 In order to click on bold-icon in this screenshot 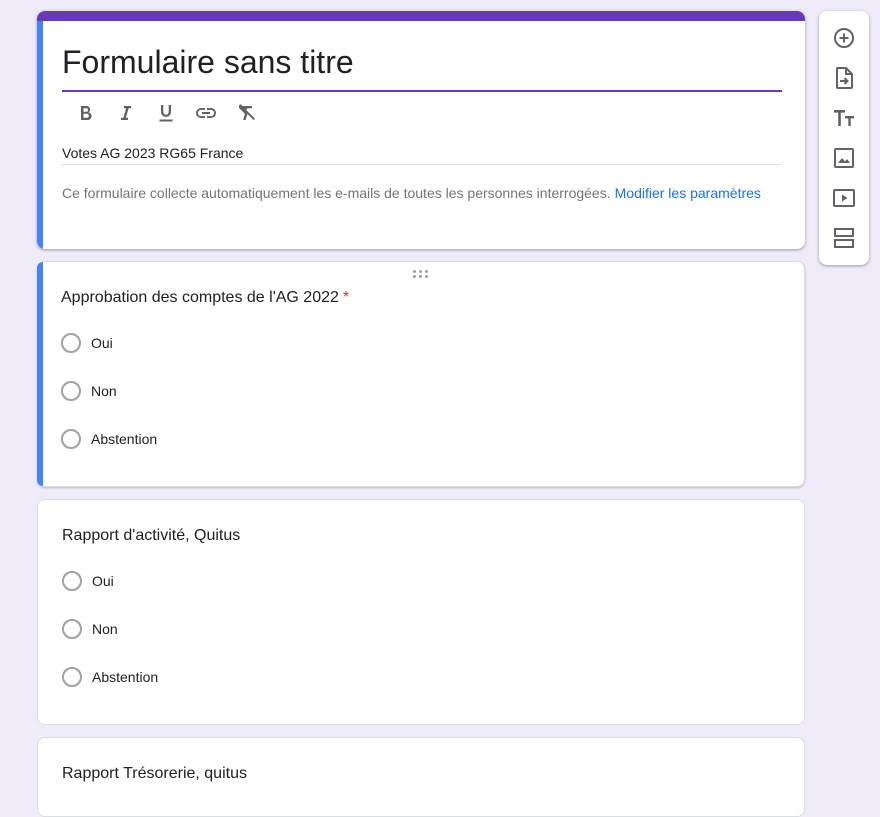, I will do `click(86, 113)`.